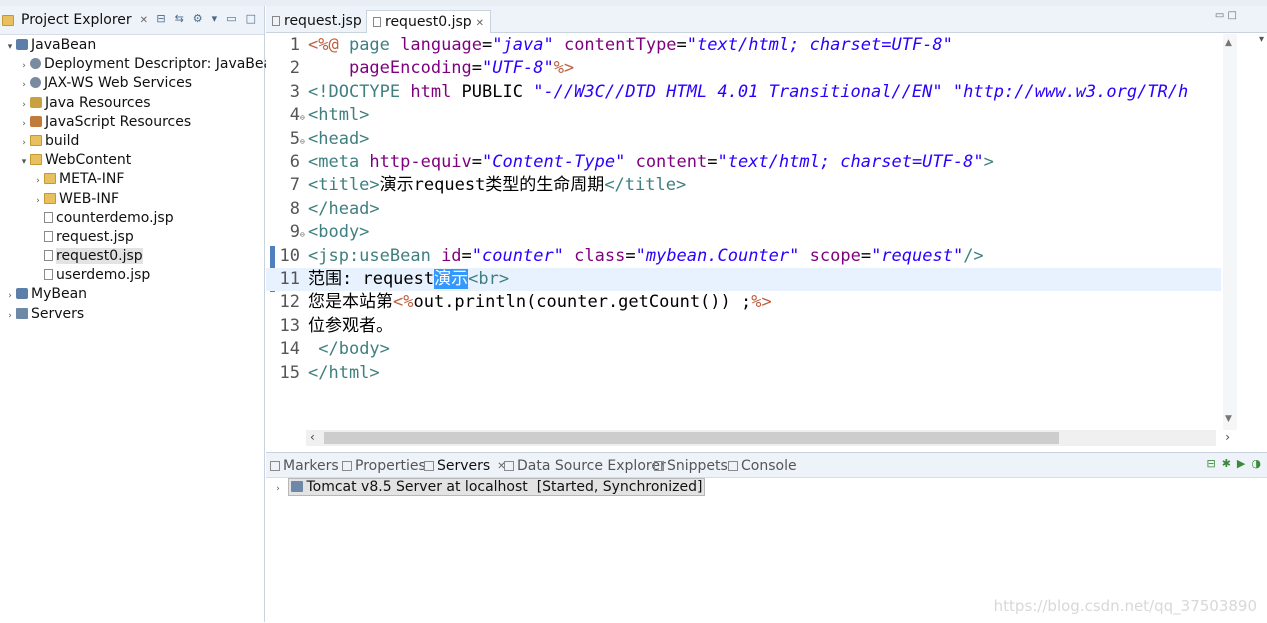 Image resolution: width=1267 pixels, height=623 pixels. What do you see at coordinates (743, 185) in the screenshot?
I see `code-line: 7 <title>演示request类型的生命周期</title>` at bounding box center [743, 185].